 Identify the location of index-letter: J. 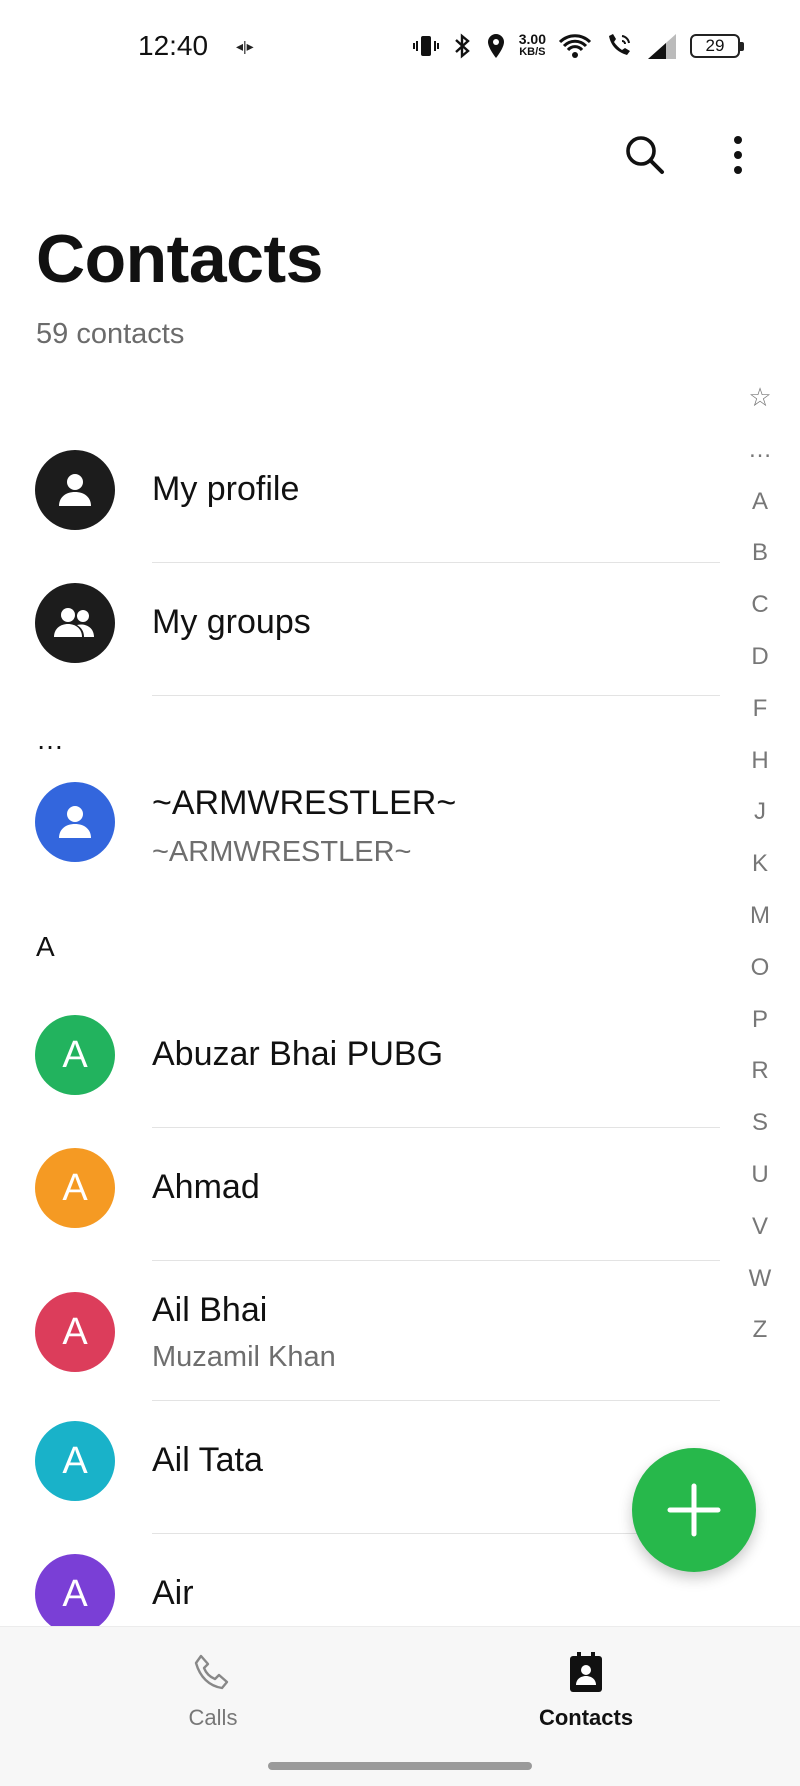
(760, 812).